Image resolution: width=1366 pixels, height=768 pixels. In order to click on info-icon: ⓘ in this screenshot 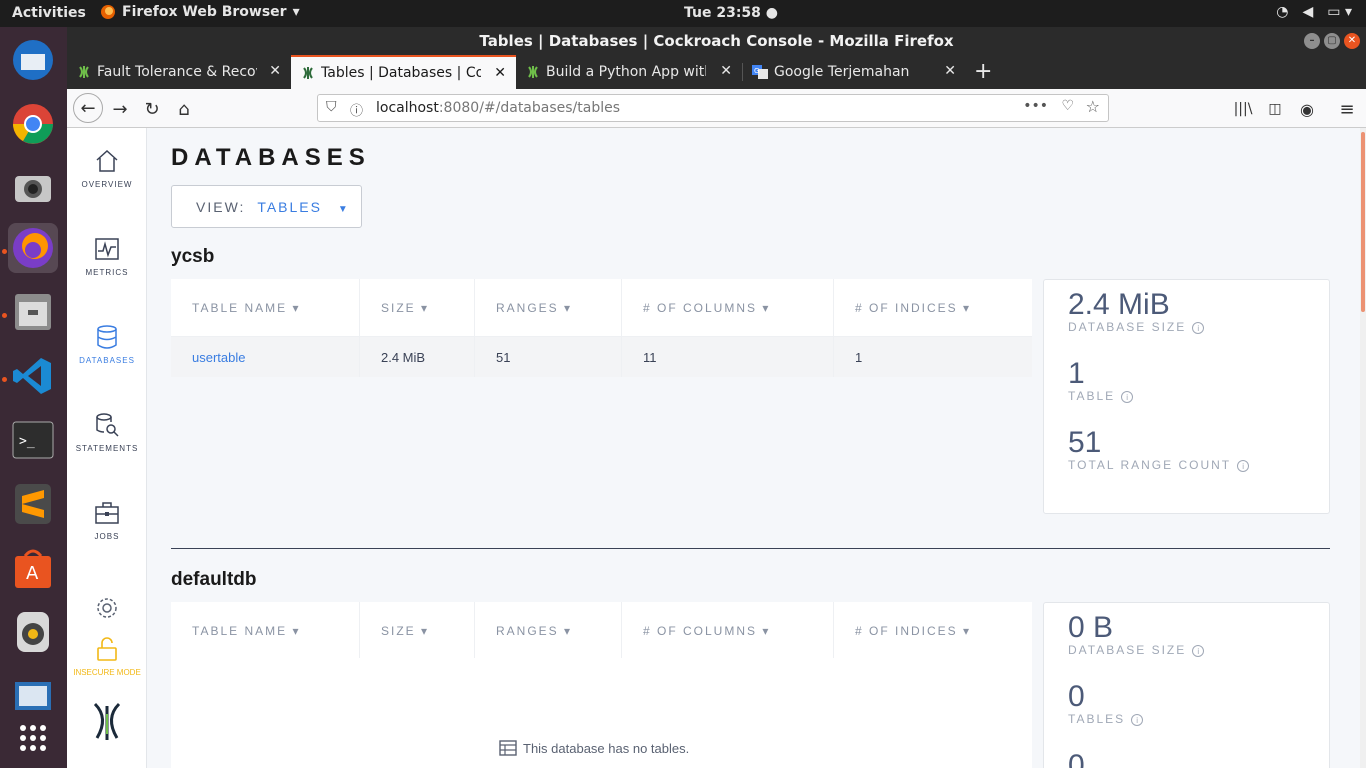, I will do `click(356, 109)`.